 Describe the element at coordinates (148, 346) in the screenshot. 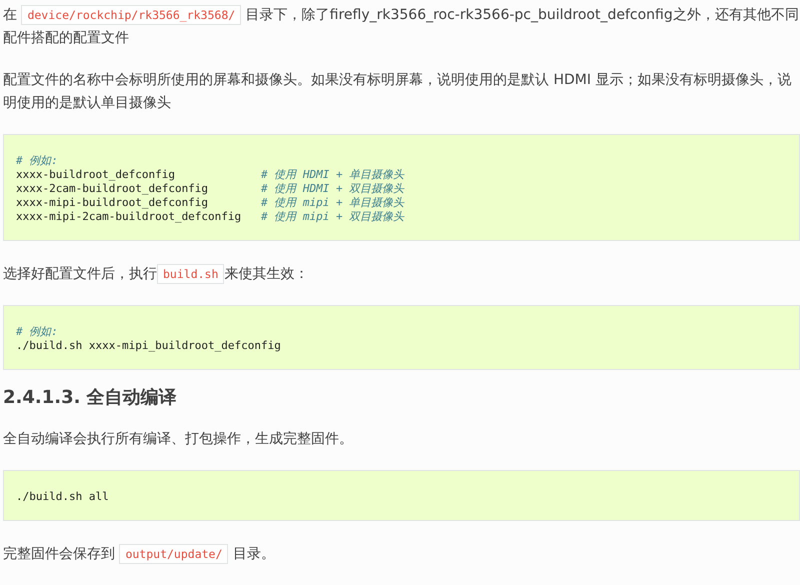

I see `code-line: ./build.sh xxxx-mipi_buildroot_defconfig` at that location.